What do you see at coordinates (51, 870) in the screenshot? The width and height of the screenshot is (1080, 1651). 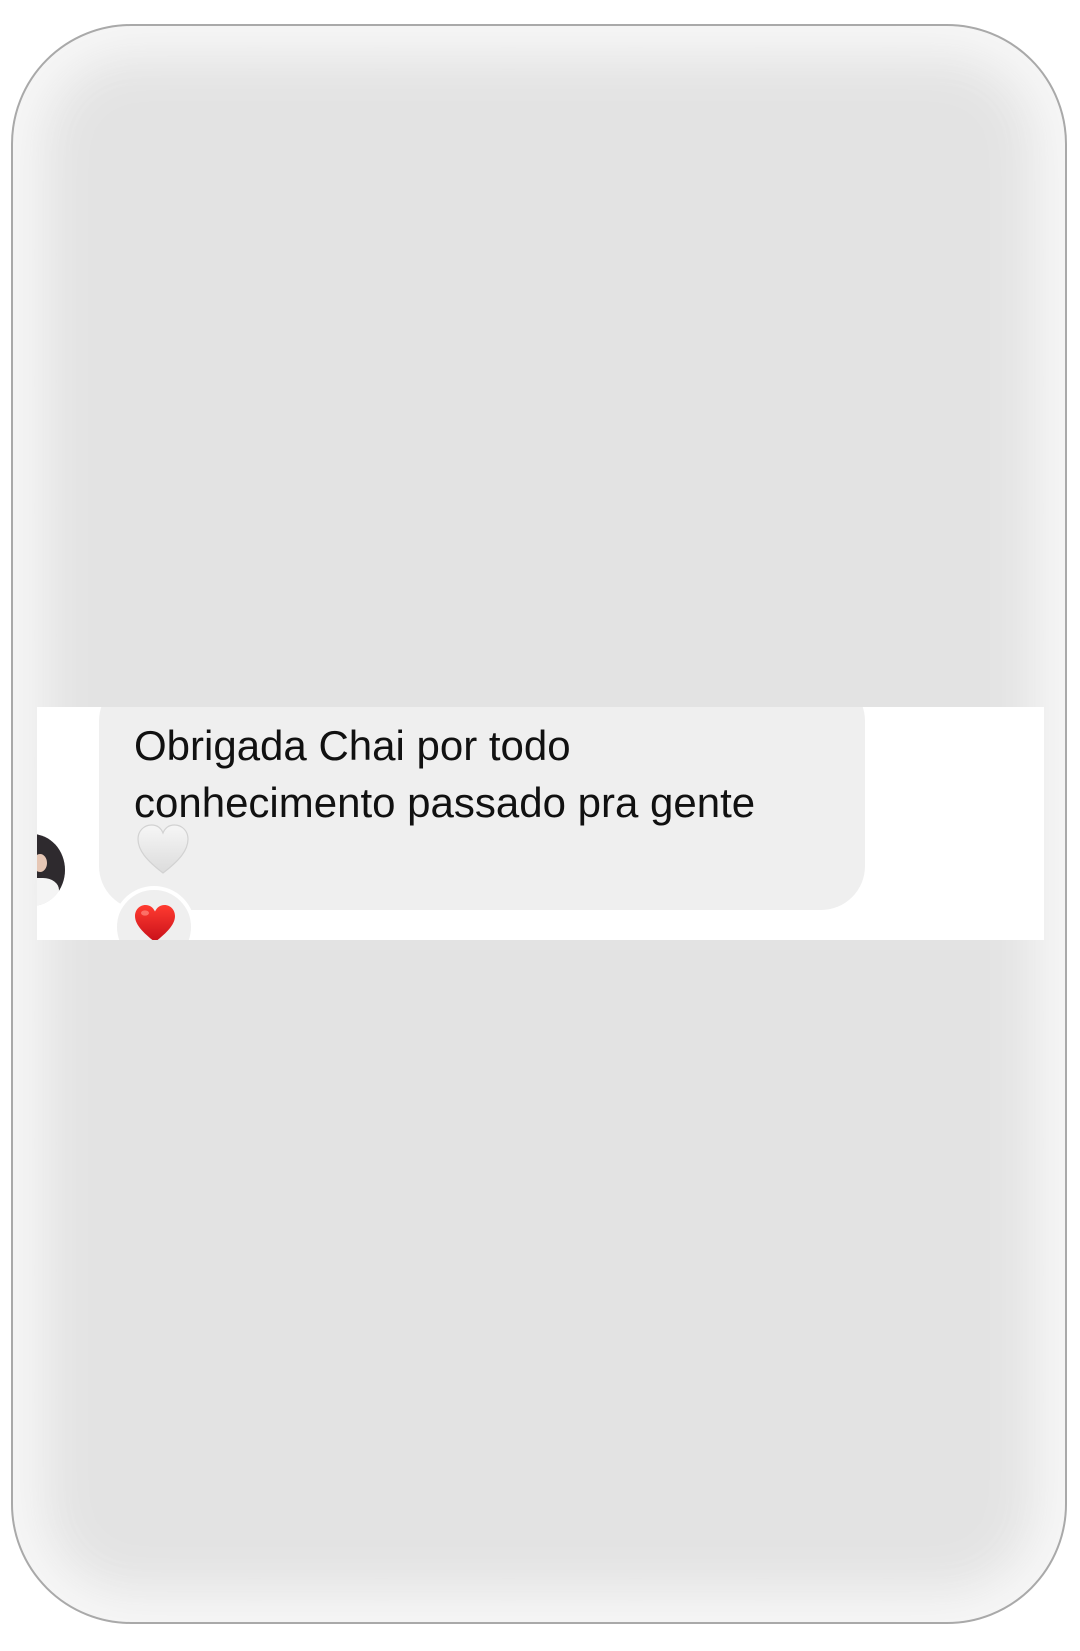 I see `sender-avatar` at bounding box center [51, 870].